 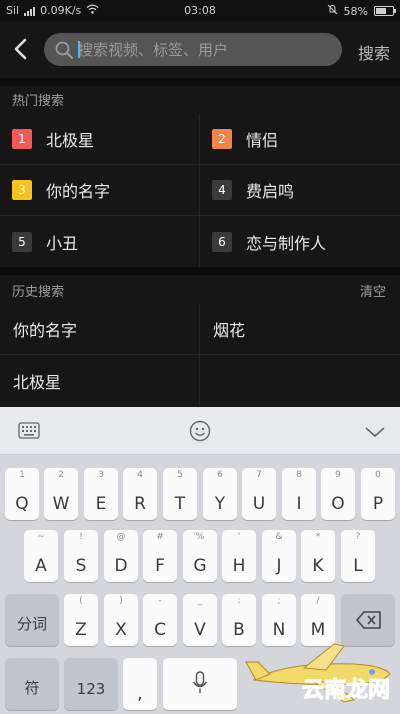 What do you see at coordinates (91, 684) in the screenshot?
I see `number-key: 123` at bounding box center [91, 684].